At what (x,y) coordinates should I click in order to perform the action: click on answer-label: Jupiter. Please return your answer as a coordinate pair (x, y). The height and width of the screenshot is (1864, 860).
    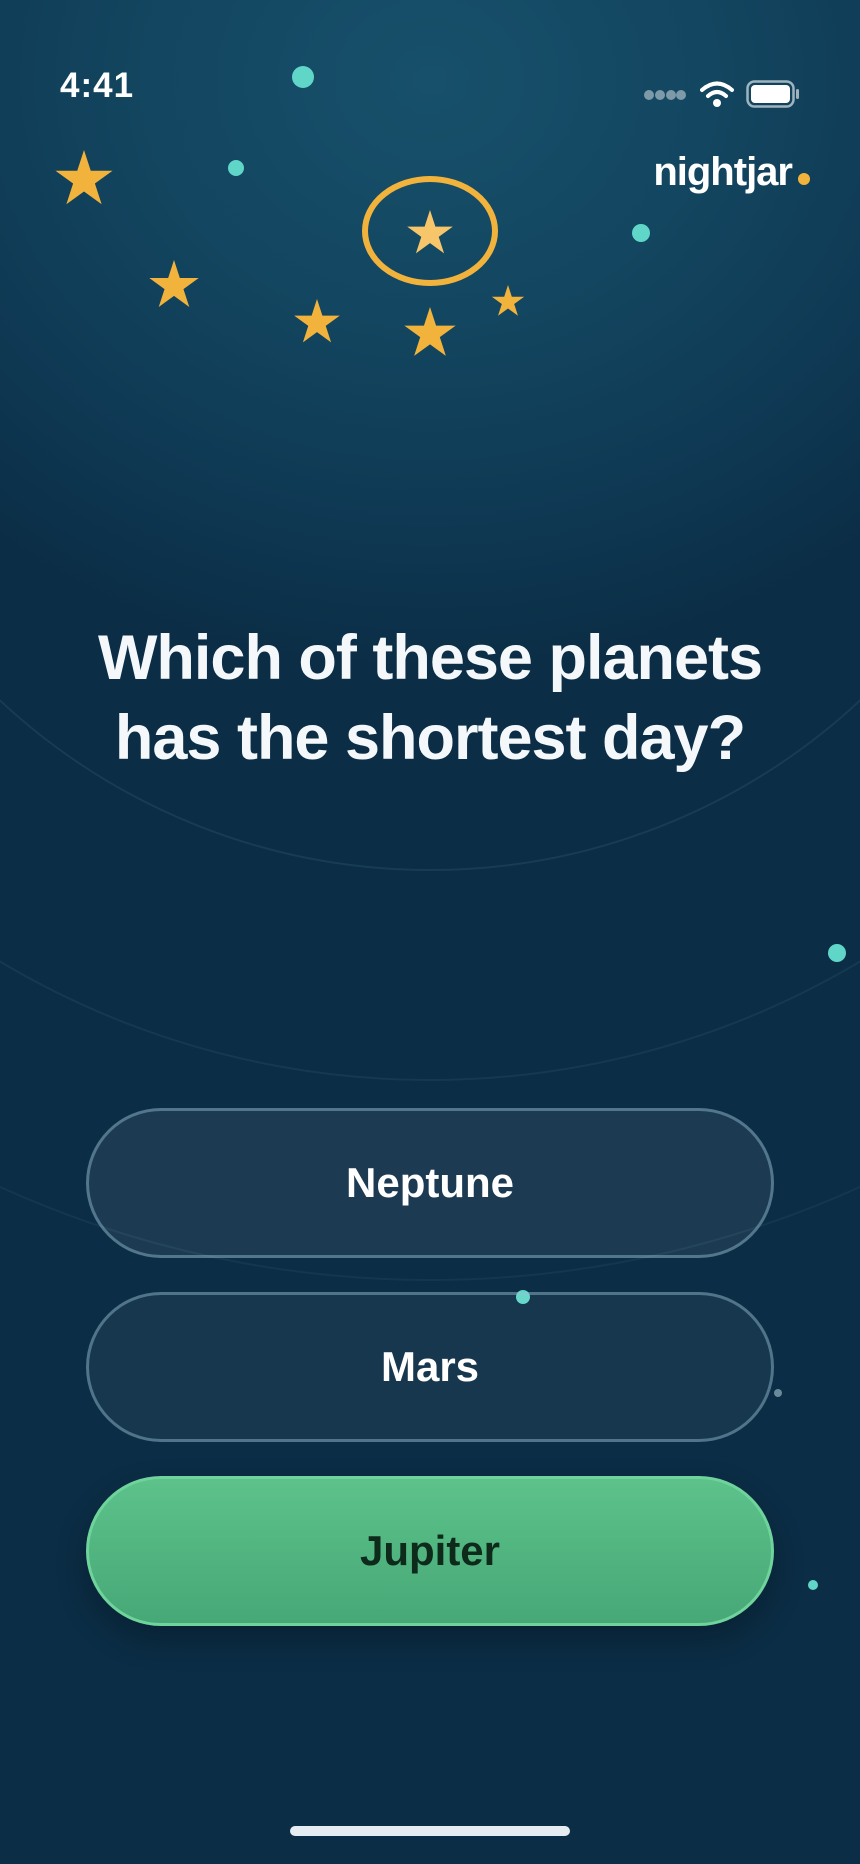
    Looking at the image, I should click on (430, 1550).